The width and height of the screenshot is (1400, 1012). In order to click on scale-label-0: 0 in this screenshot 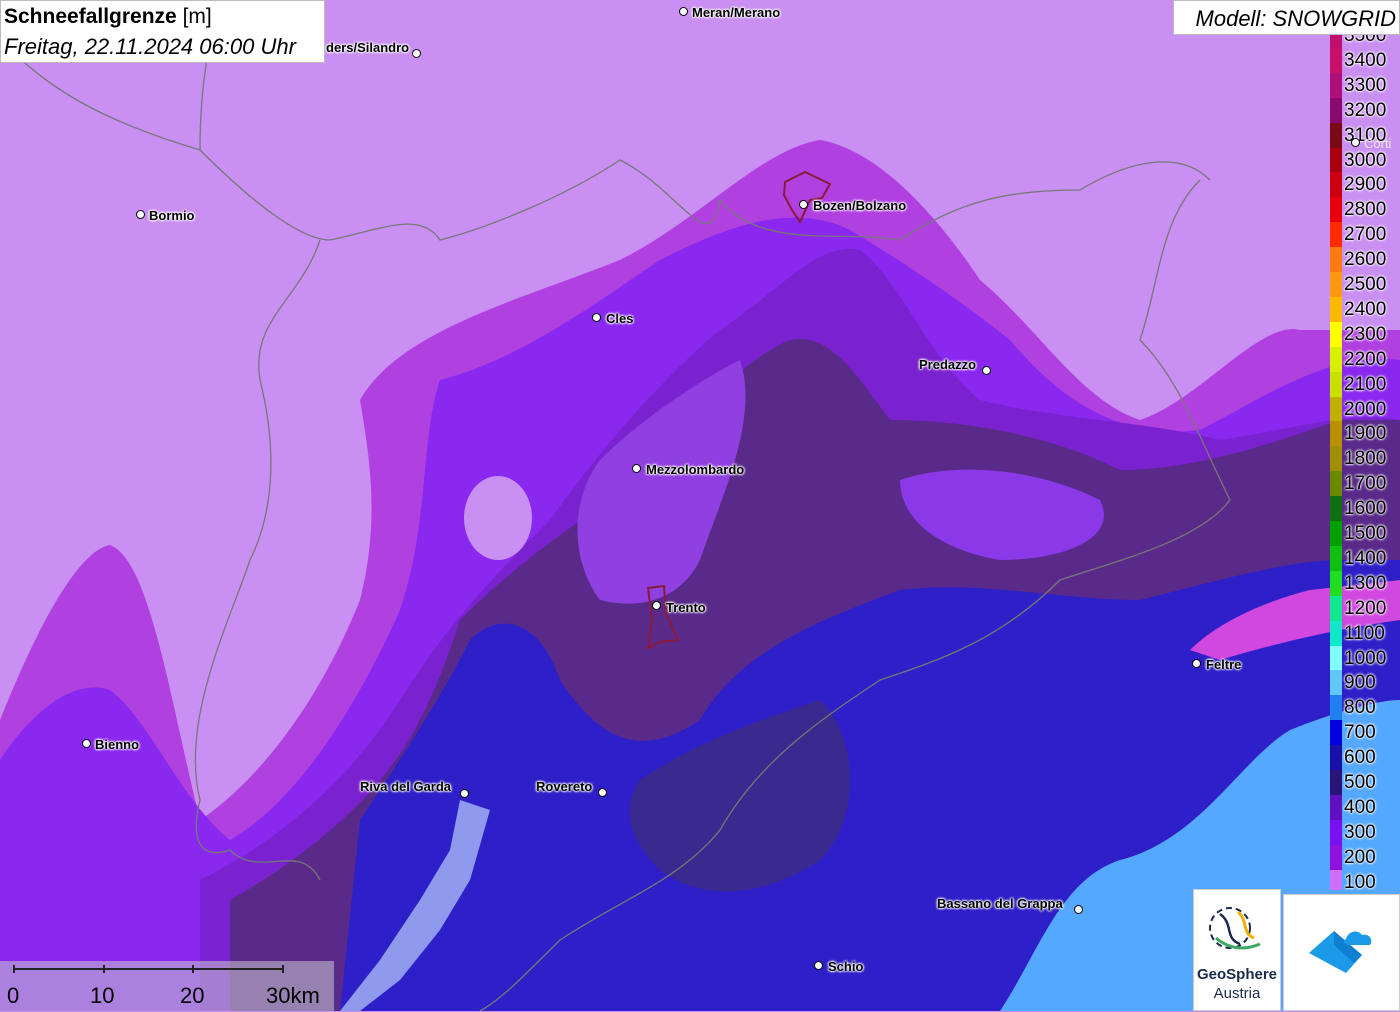, I will do `click(13, 995)`.